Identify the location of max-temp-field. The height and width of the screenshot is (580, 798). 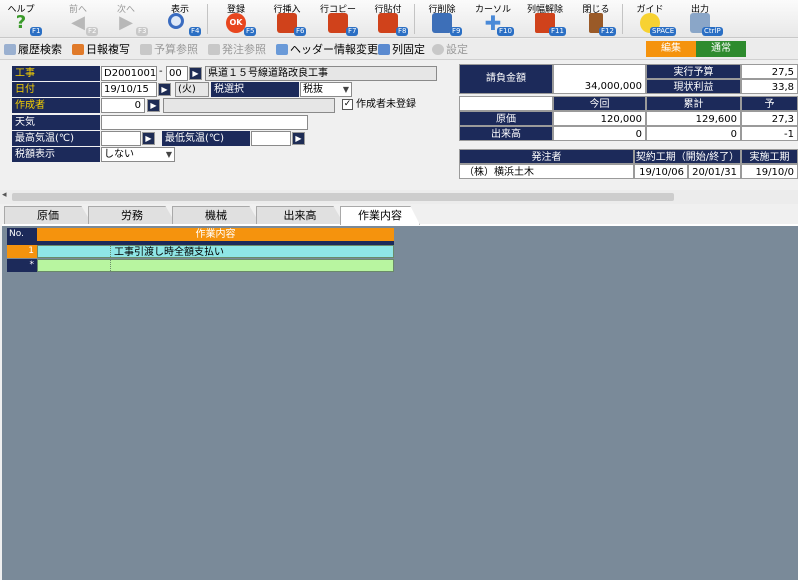
(121, 138).